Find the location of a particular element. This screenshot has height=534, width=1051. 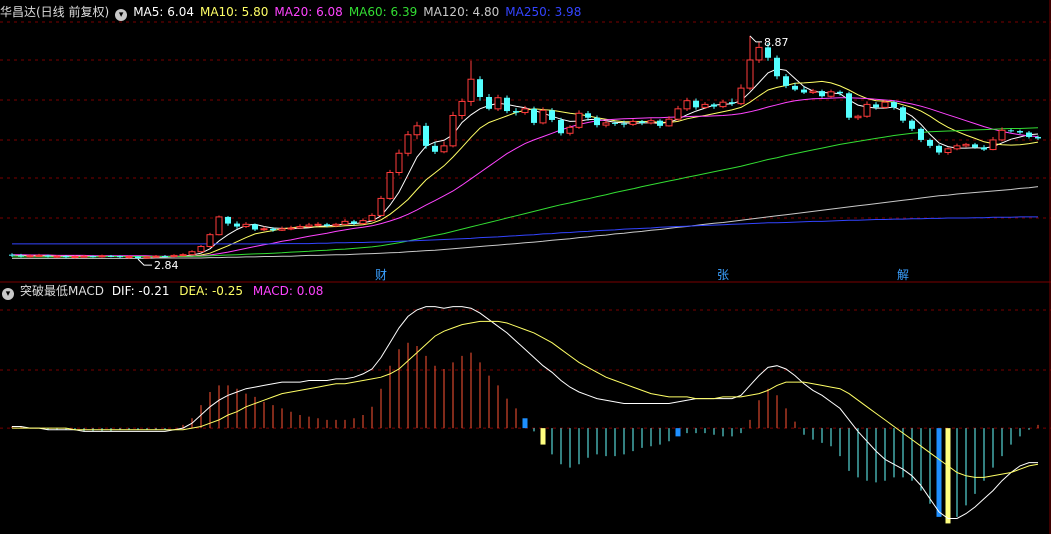

high-pointer is located at coordinates (755, 39).